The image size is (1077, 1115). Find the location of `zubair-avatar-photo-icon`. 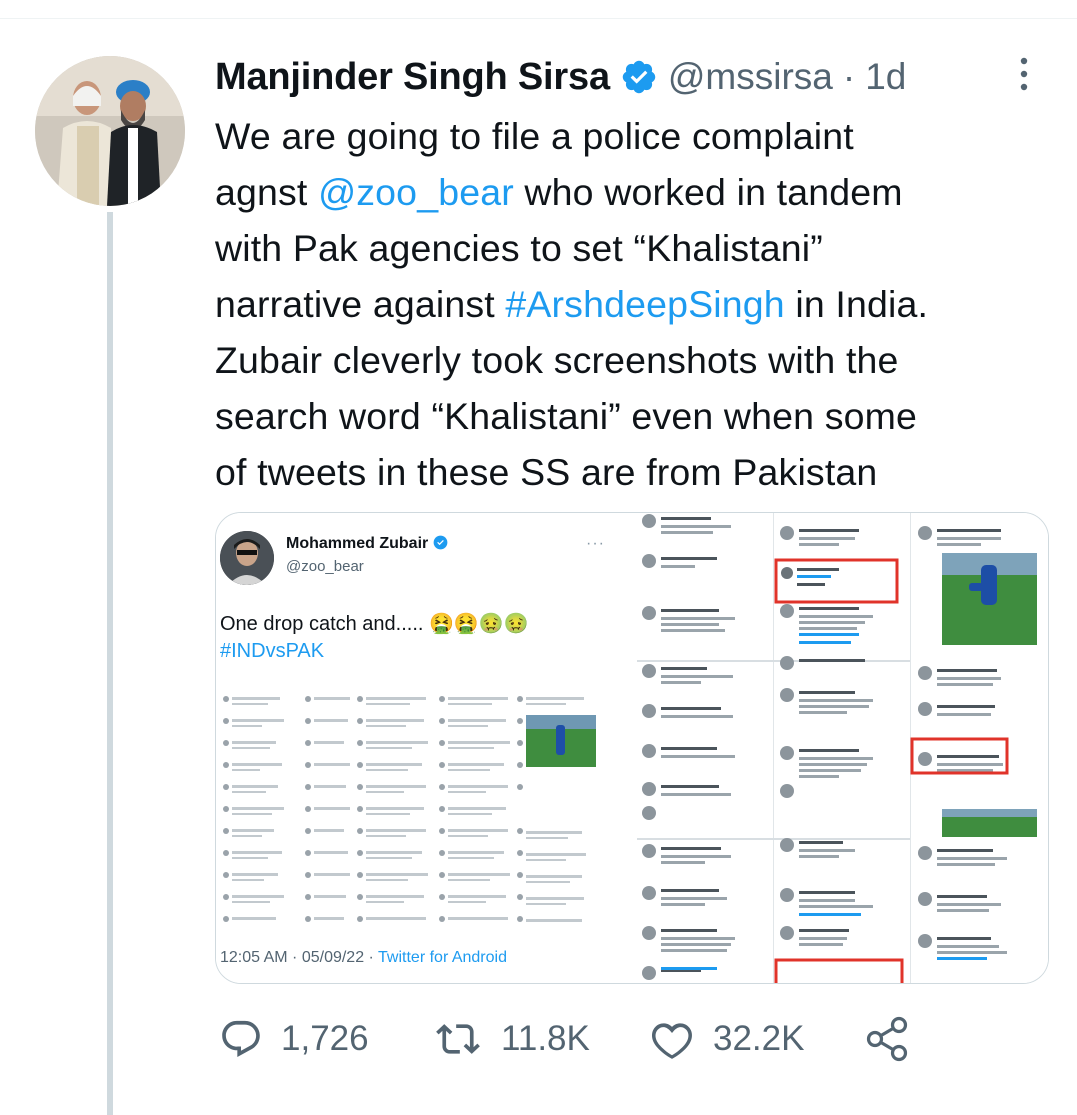

zubair-avatar-photo-icon is located at coordinates (247, 558).